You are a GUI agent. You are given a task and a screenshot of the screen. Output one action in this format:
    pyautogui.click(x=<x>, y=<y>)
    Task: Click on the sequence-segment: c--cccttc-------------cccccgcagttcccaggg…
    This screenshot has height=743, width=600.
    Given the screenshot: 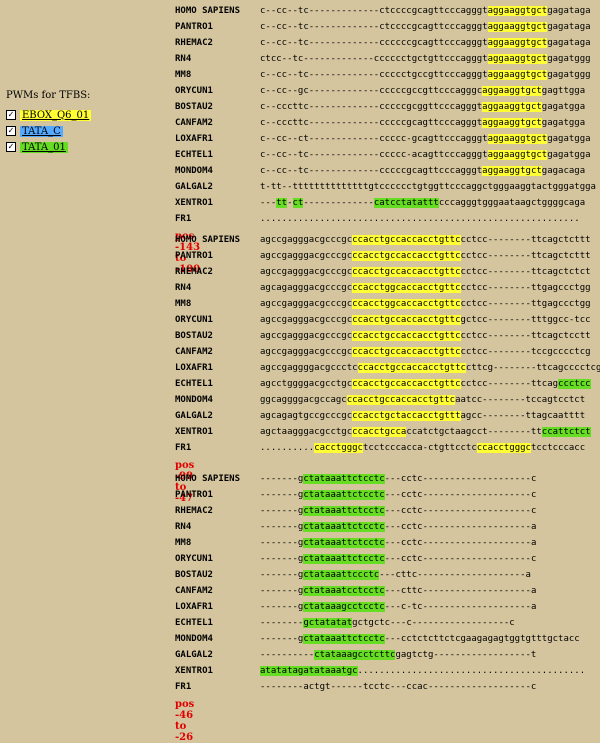 What is the action you would take?
    pyautogui.click(x=371, y=123)
    